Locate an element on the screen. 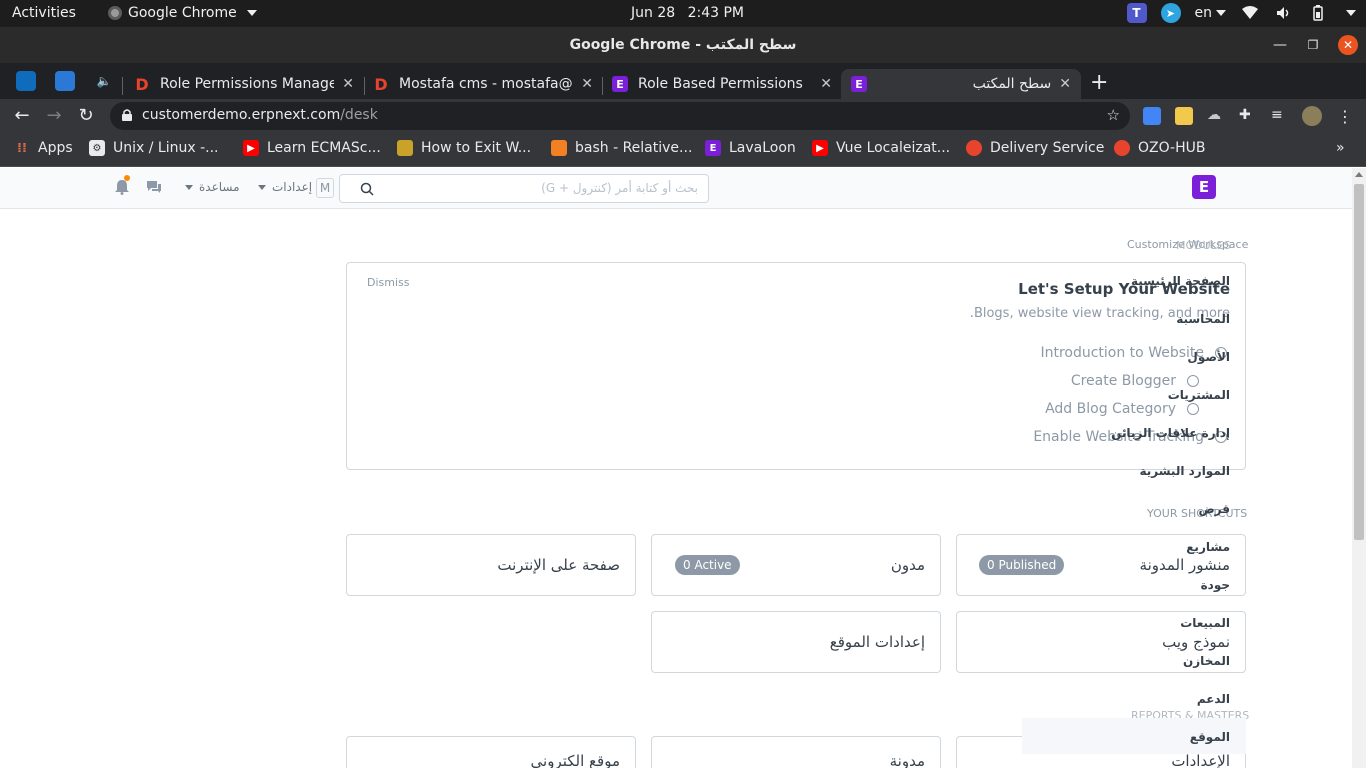  linux-icon: ⚙ is located at coordinates (97, 148).